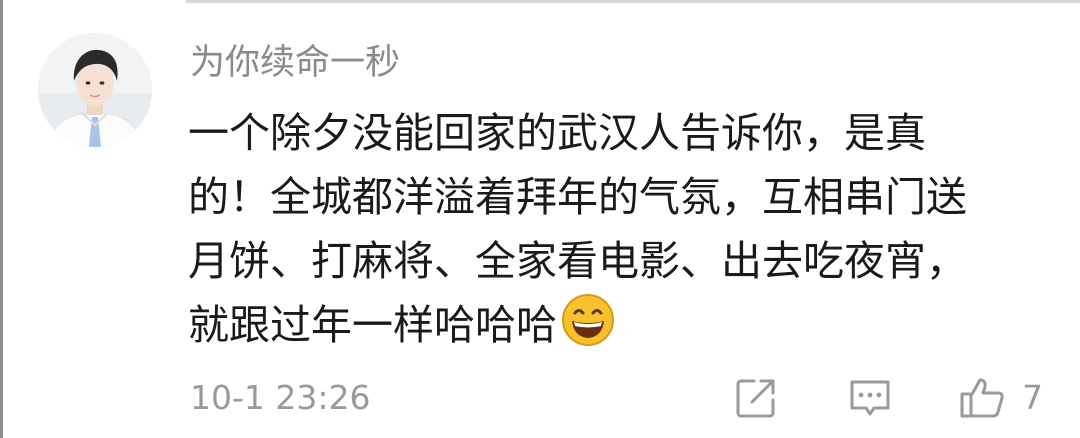  What do you see at coordinates (557, 133) in the screenshot?
I see `comment-line: 一个除夕没能回家的武汉人告诉你，是真` at bounding box center [557, 133].